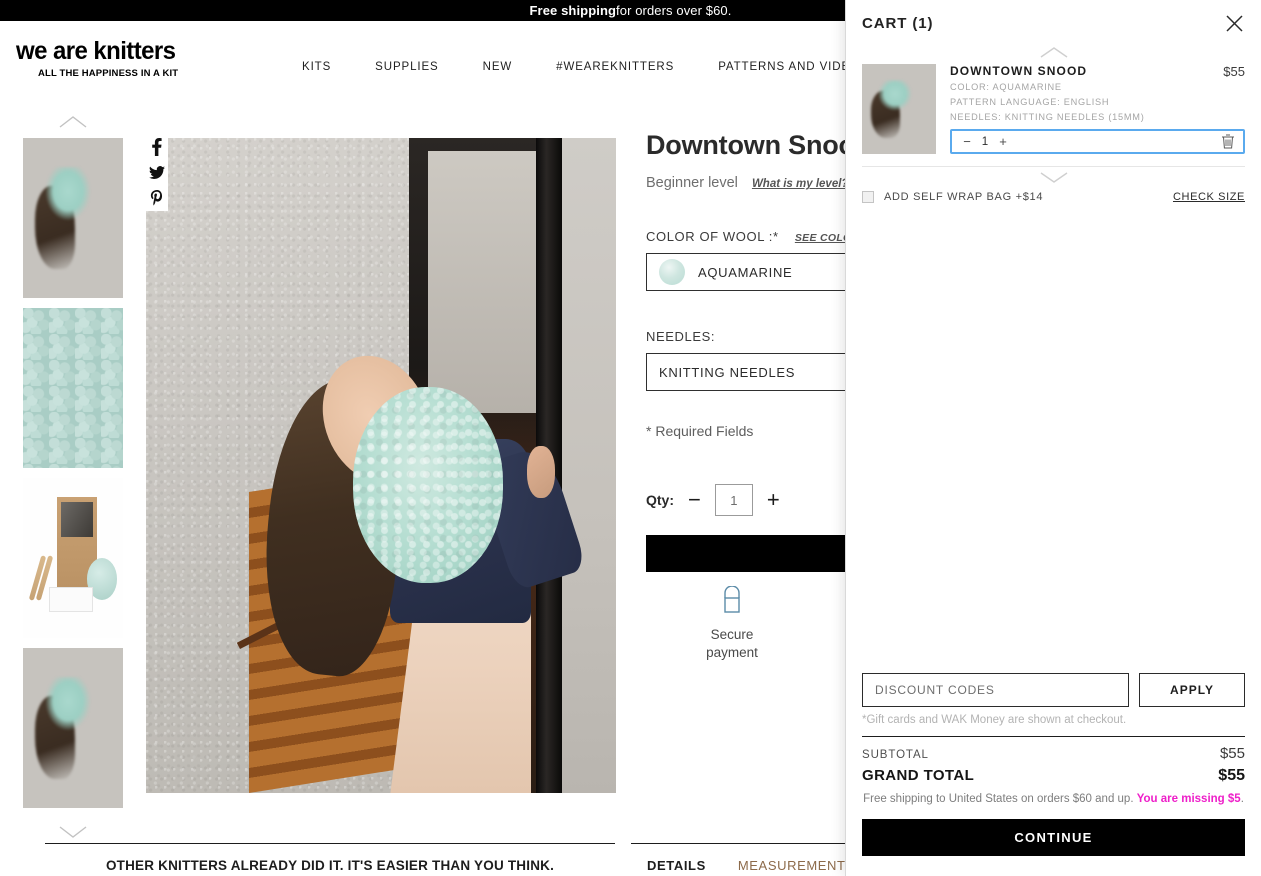 This screenshot has width=1261, height=876. What do you see at coordinates (1232, 754) in the screenshot?
I see `subtotal-value: $55` at bounding box center [1232, 754].